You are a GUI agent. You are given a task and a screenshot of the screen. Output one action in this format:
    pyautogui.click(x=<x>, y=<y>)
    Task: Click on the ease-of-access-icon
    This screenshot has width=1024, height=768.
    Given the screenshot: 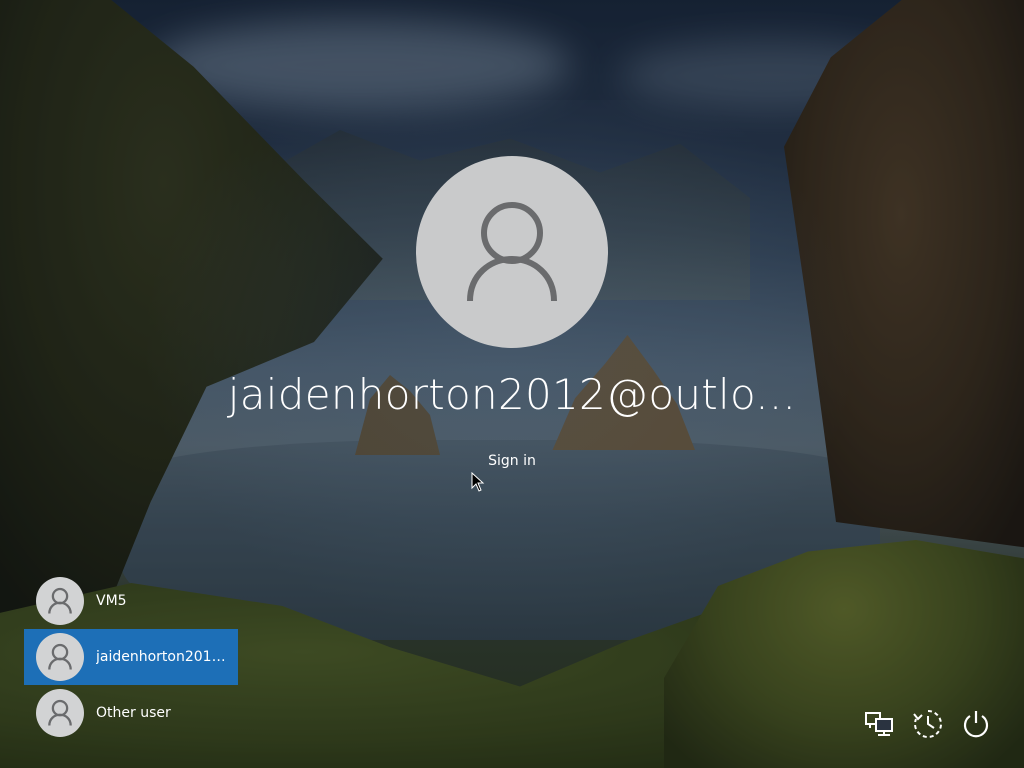 What is the action you would take?
    pyautogui.click(x=927, y=724)
    